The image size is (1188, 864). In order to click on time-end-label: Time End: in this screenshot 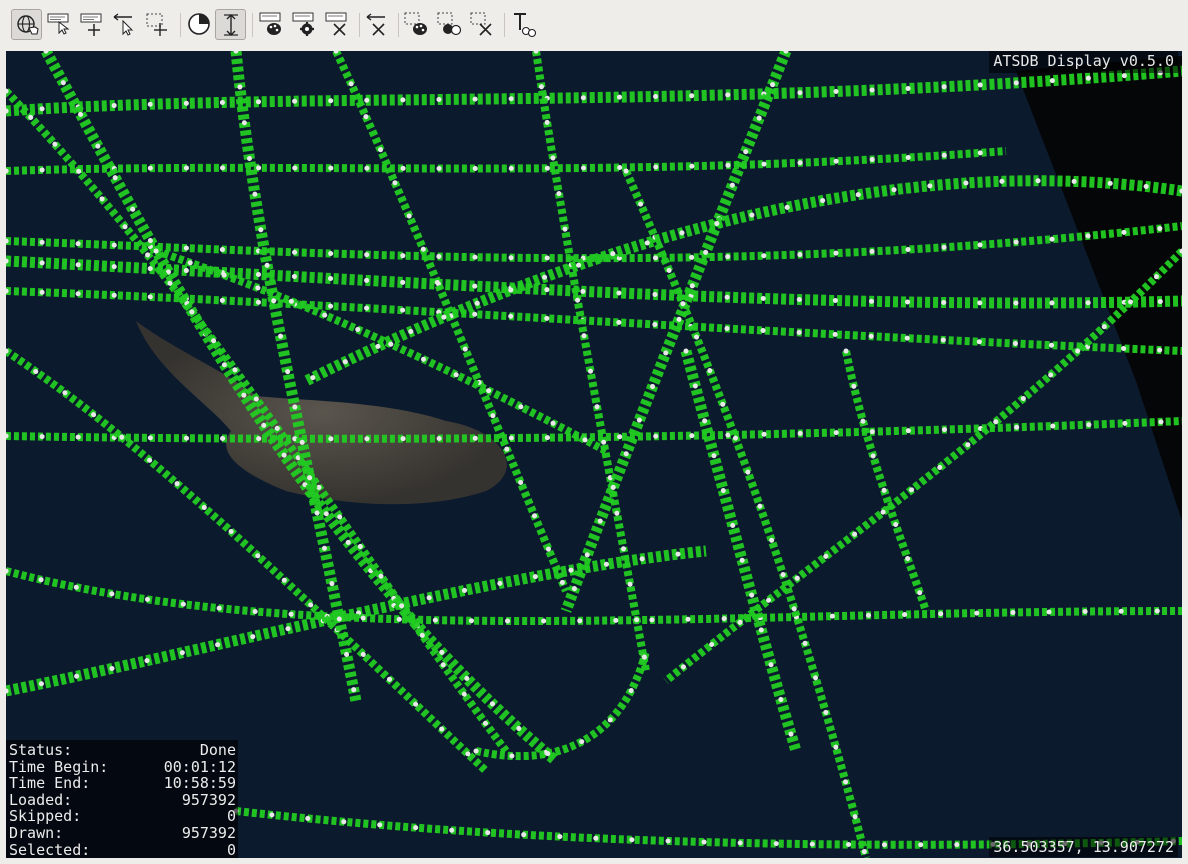, I will do `click(50, 783)`.